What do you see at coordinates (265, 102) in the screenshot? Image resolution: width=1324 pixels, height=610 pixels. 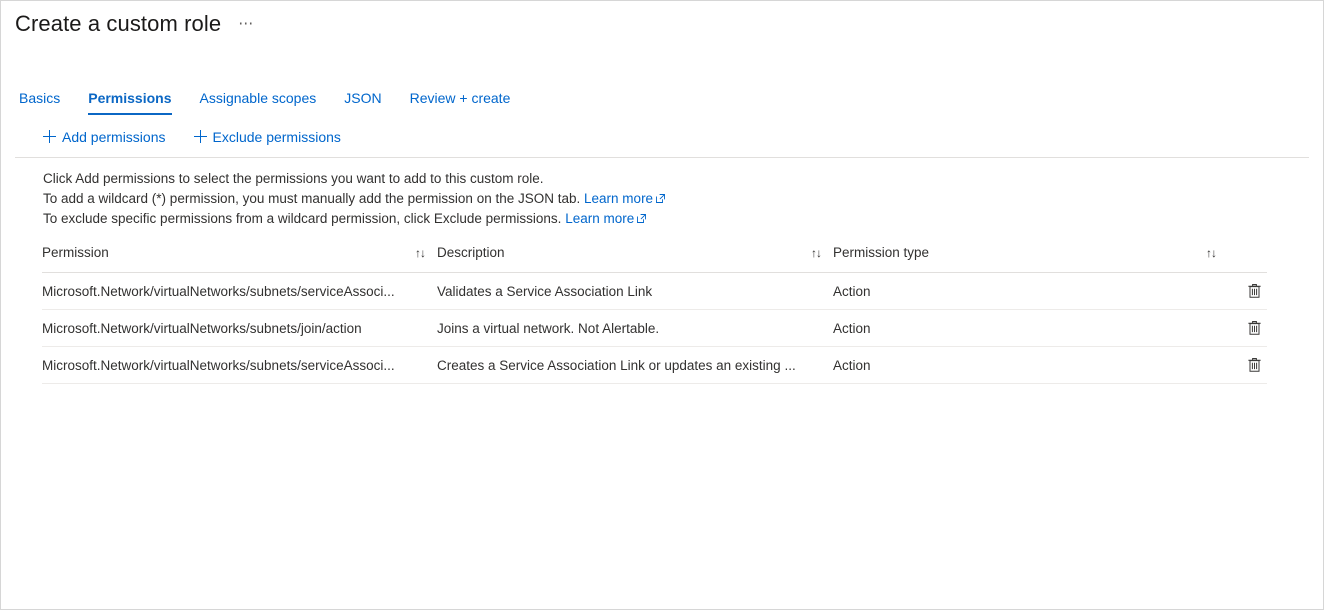 I see `tab-assignable-scopes: Assignable scopes` at bounding box center [265, 102].